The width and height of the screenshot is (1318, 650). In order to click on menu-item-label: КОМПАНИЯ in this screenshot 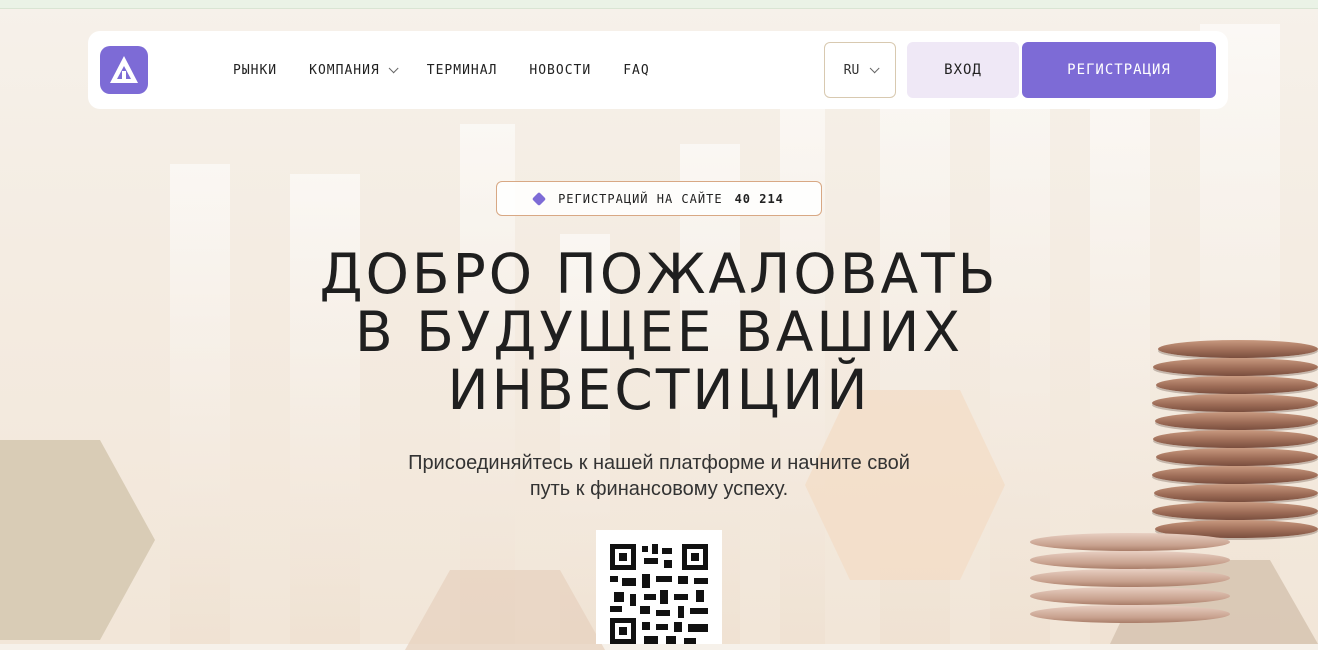, I will do `click(344, 70)`.